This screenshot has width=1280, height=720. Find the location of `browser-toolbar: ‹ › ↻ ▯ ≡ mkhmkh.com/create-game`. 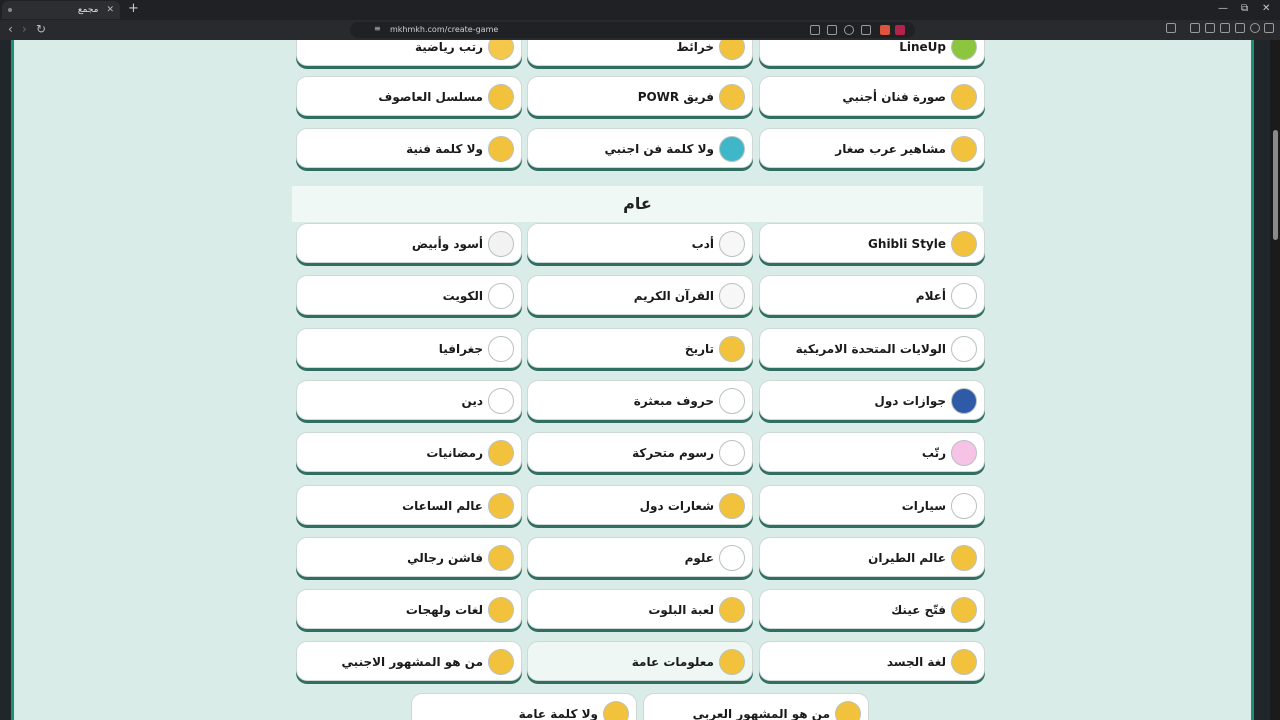

browser-toolbar: ‹ › ↻ ▯ ≡ mkhmkh.com/create-game is located at coordinates (640, 30).